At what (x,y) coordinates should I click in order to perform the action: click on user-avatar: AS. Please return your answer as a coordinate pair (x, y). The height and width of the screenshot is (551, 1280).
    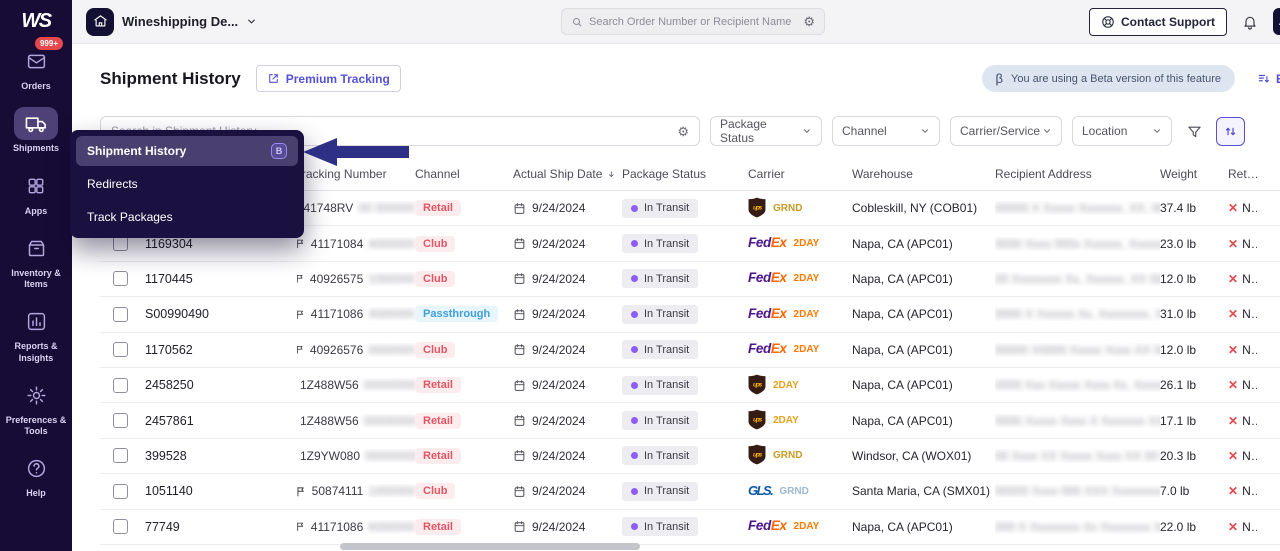
    Looking at the image, I should click on (1276, 21).